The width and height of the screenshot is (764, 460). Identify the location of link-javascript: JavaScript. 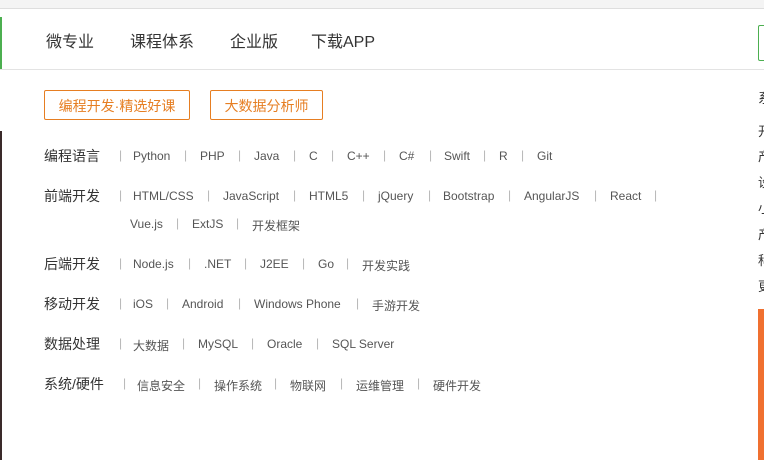
(251, 196).